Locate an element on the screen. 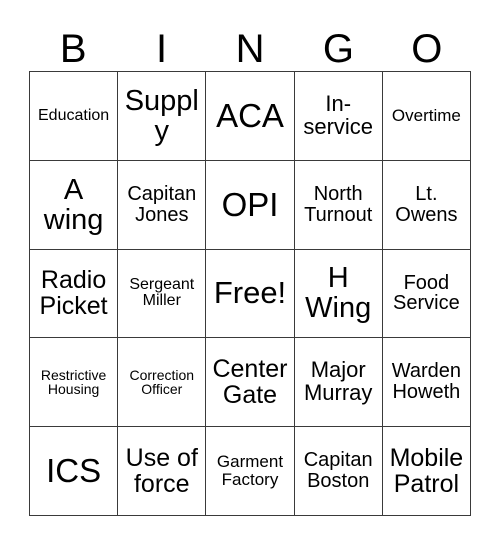 The image size is (500, 544). bingo-cell-r5c4: Capitan Boston is located at coordinates (338, 471).